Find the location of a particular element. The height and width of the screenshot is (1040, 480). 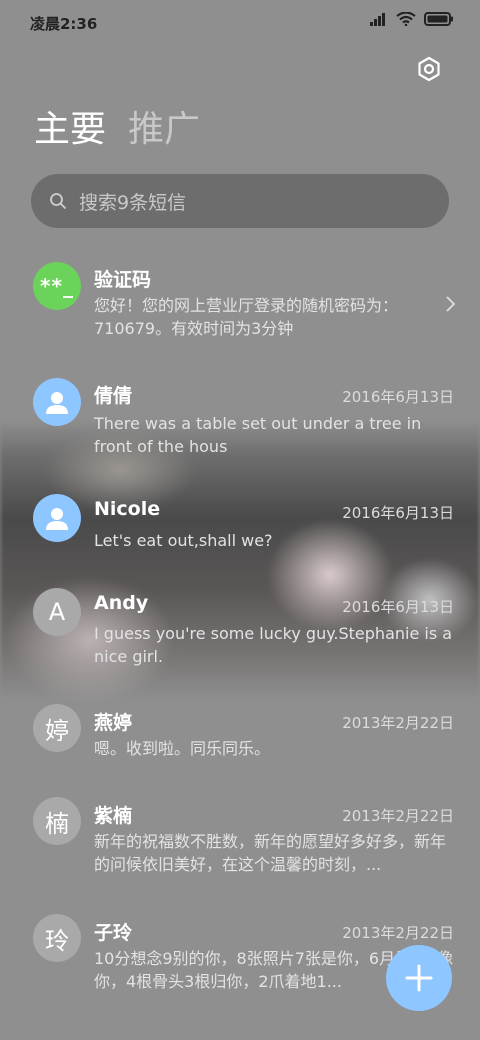

chevron-right-icon is located at coordinates (451, 304).